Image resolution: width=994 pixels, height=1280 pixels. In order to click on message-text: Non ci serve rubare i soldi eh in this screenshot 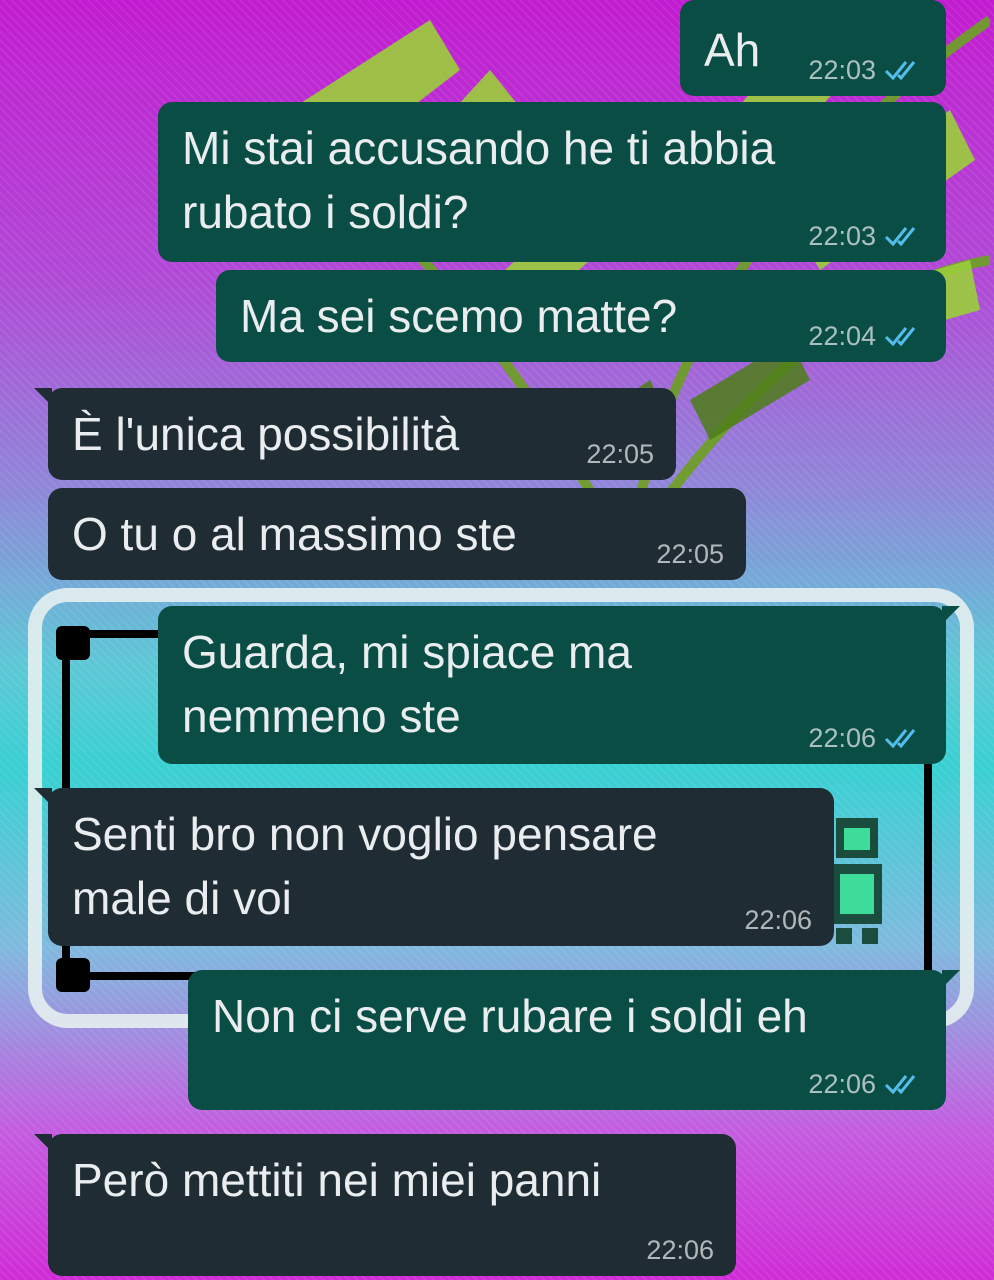, I will do `click(510, 1016)`.